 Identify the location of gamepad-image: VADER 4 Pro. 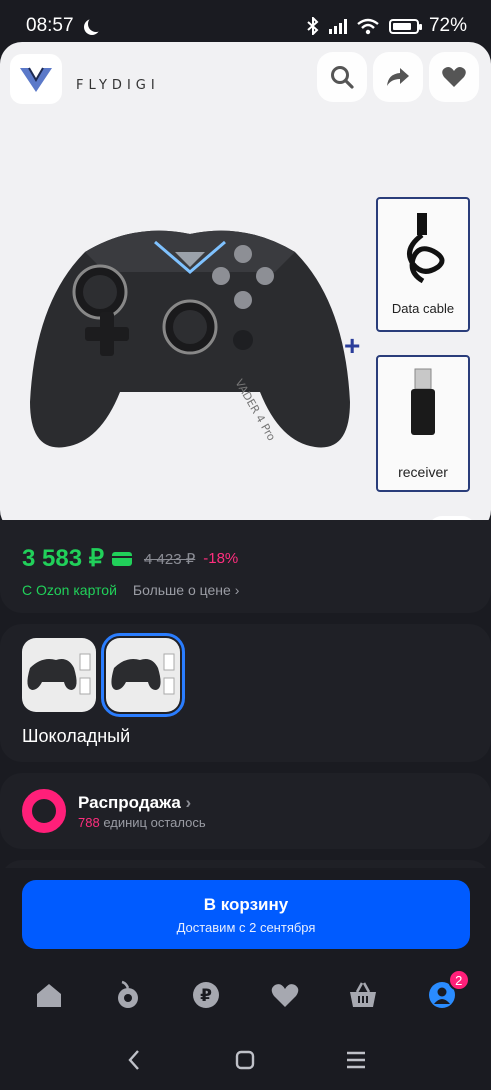
(190, 339).